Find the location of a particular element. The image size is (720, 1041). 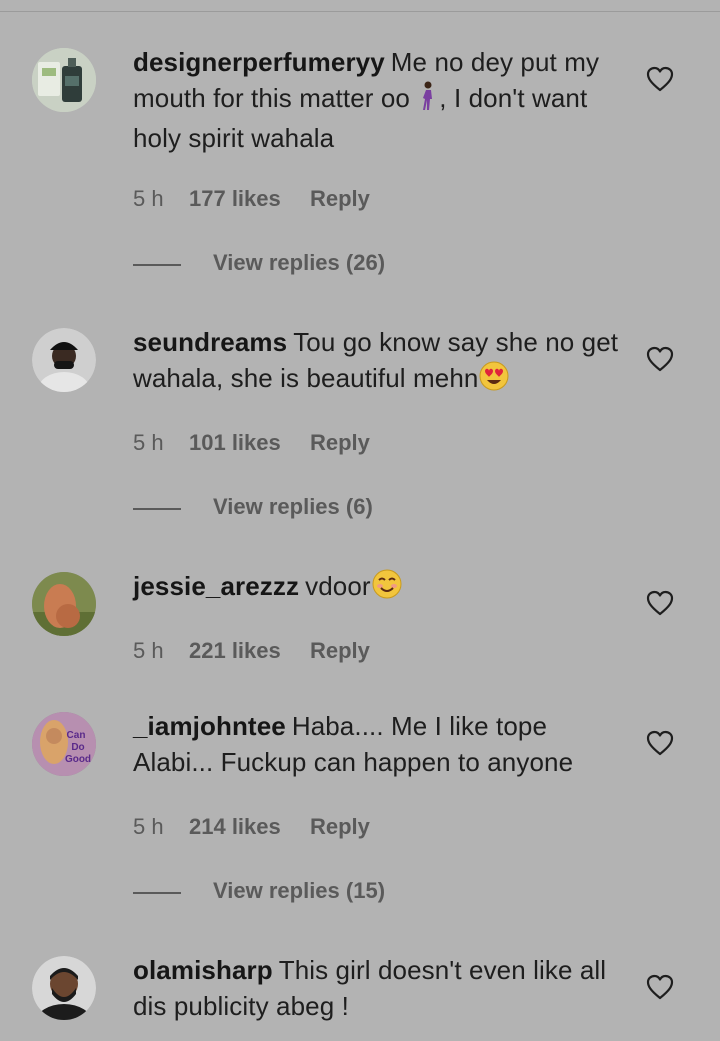

view-replies-label: View replies (26) is located at coordinates (299, 262).